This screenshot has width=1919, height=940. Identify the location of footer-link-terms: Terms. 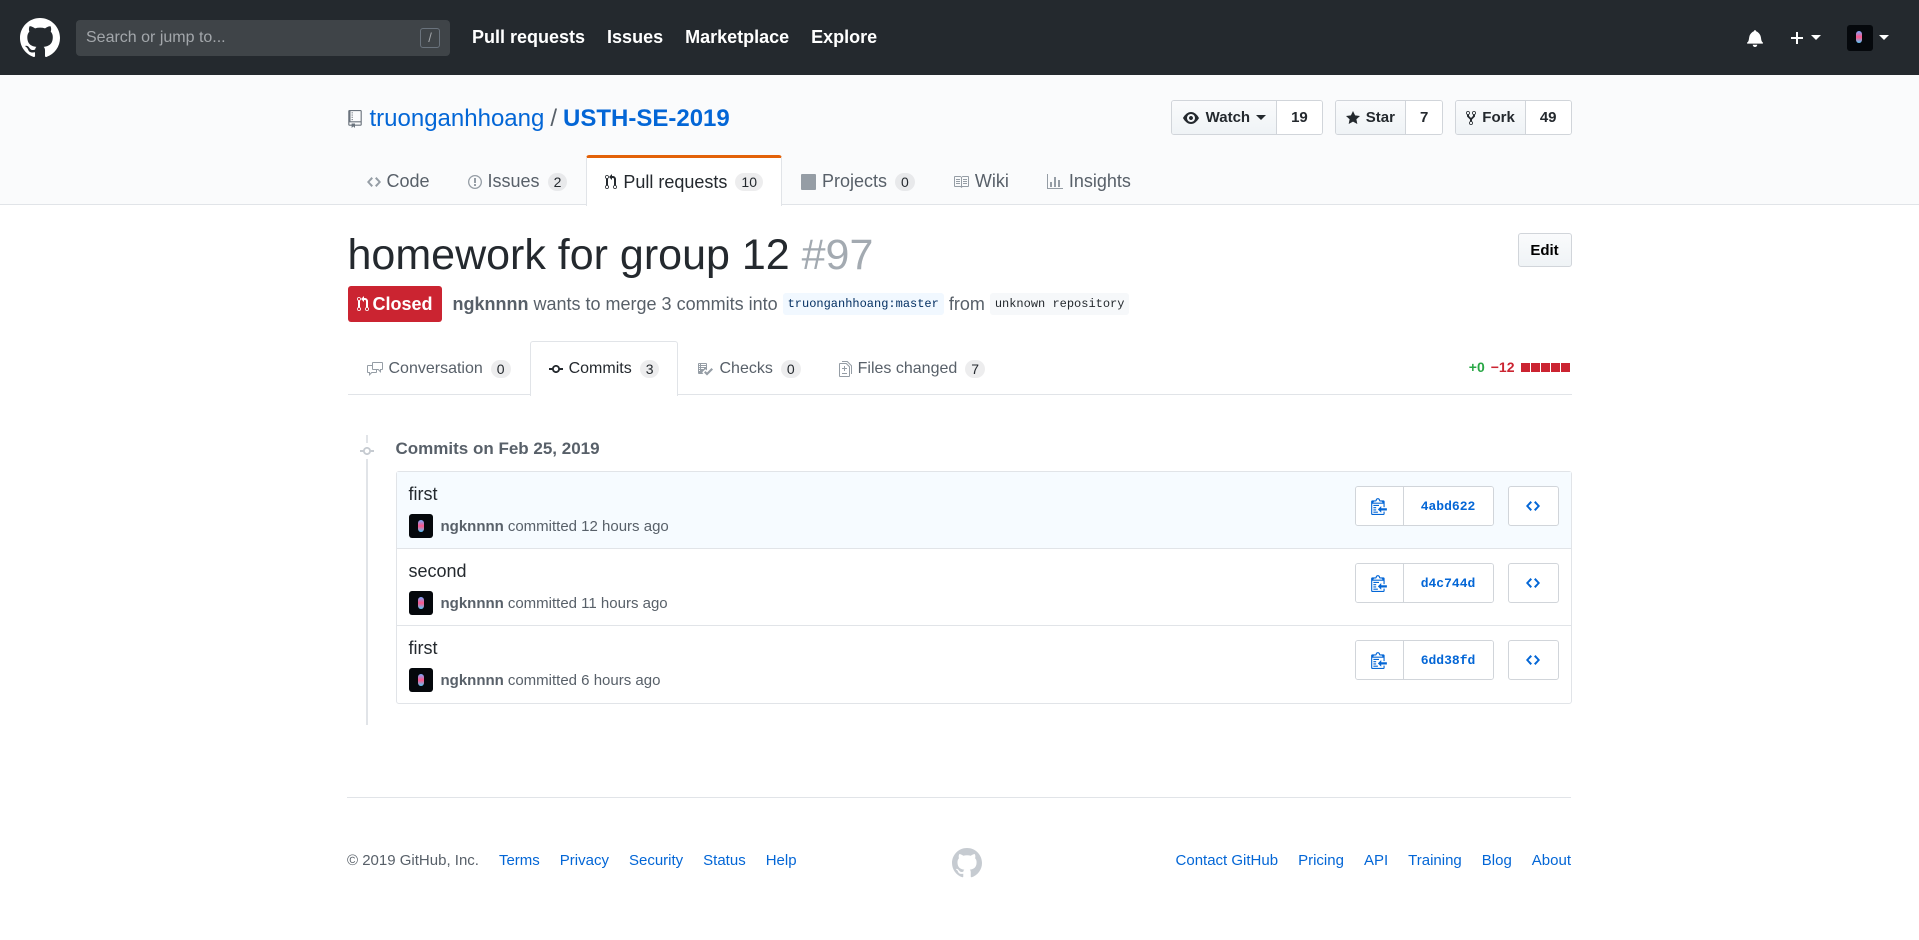
(519, 860).